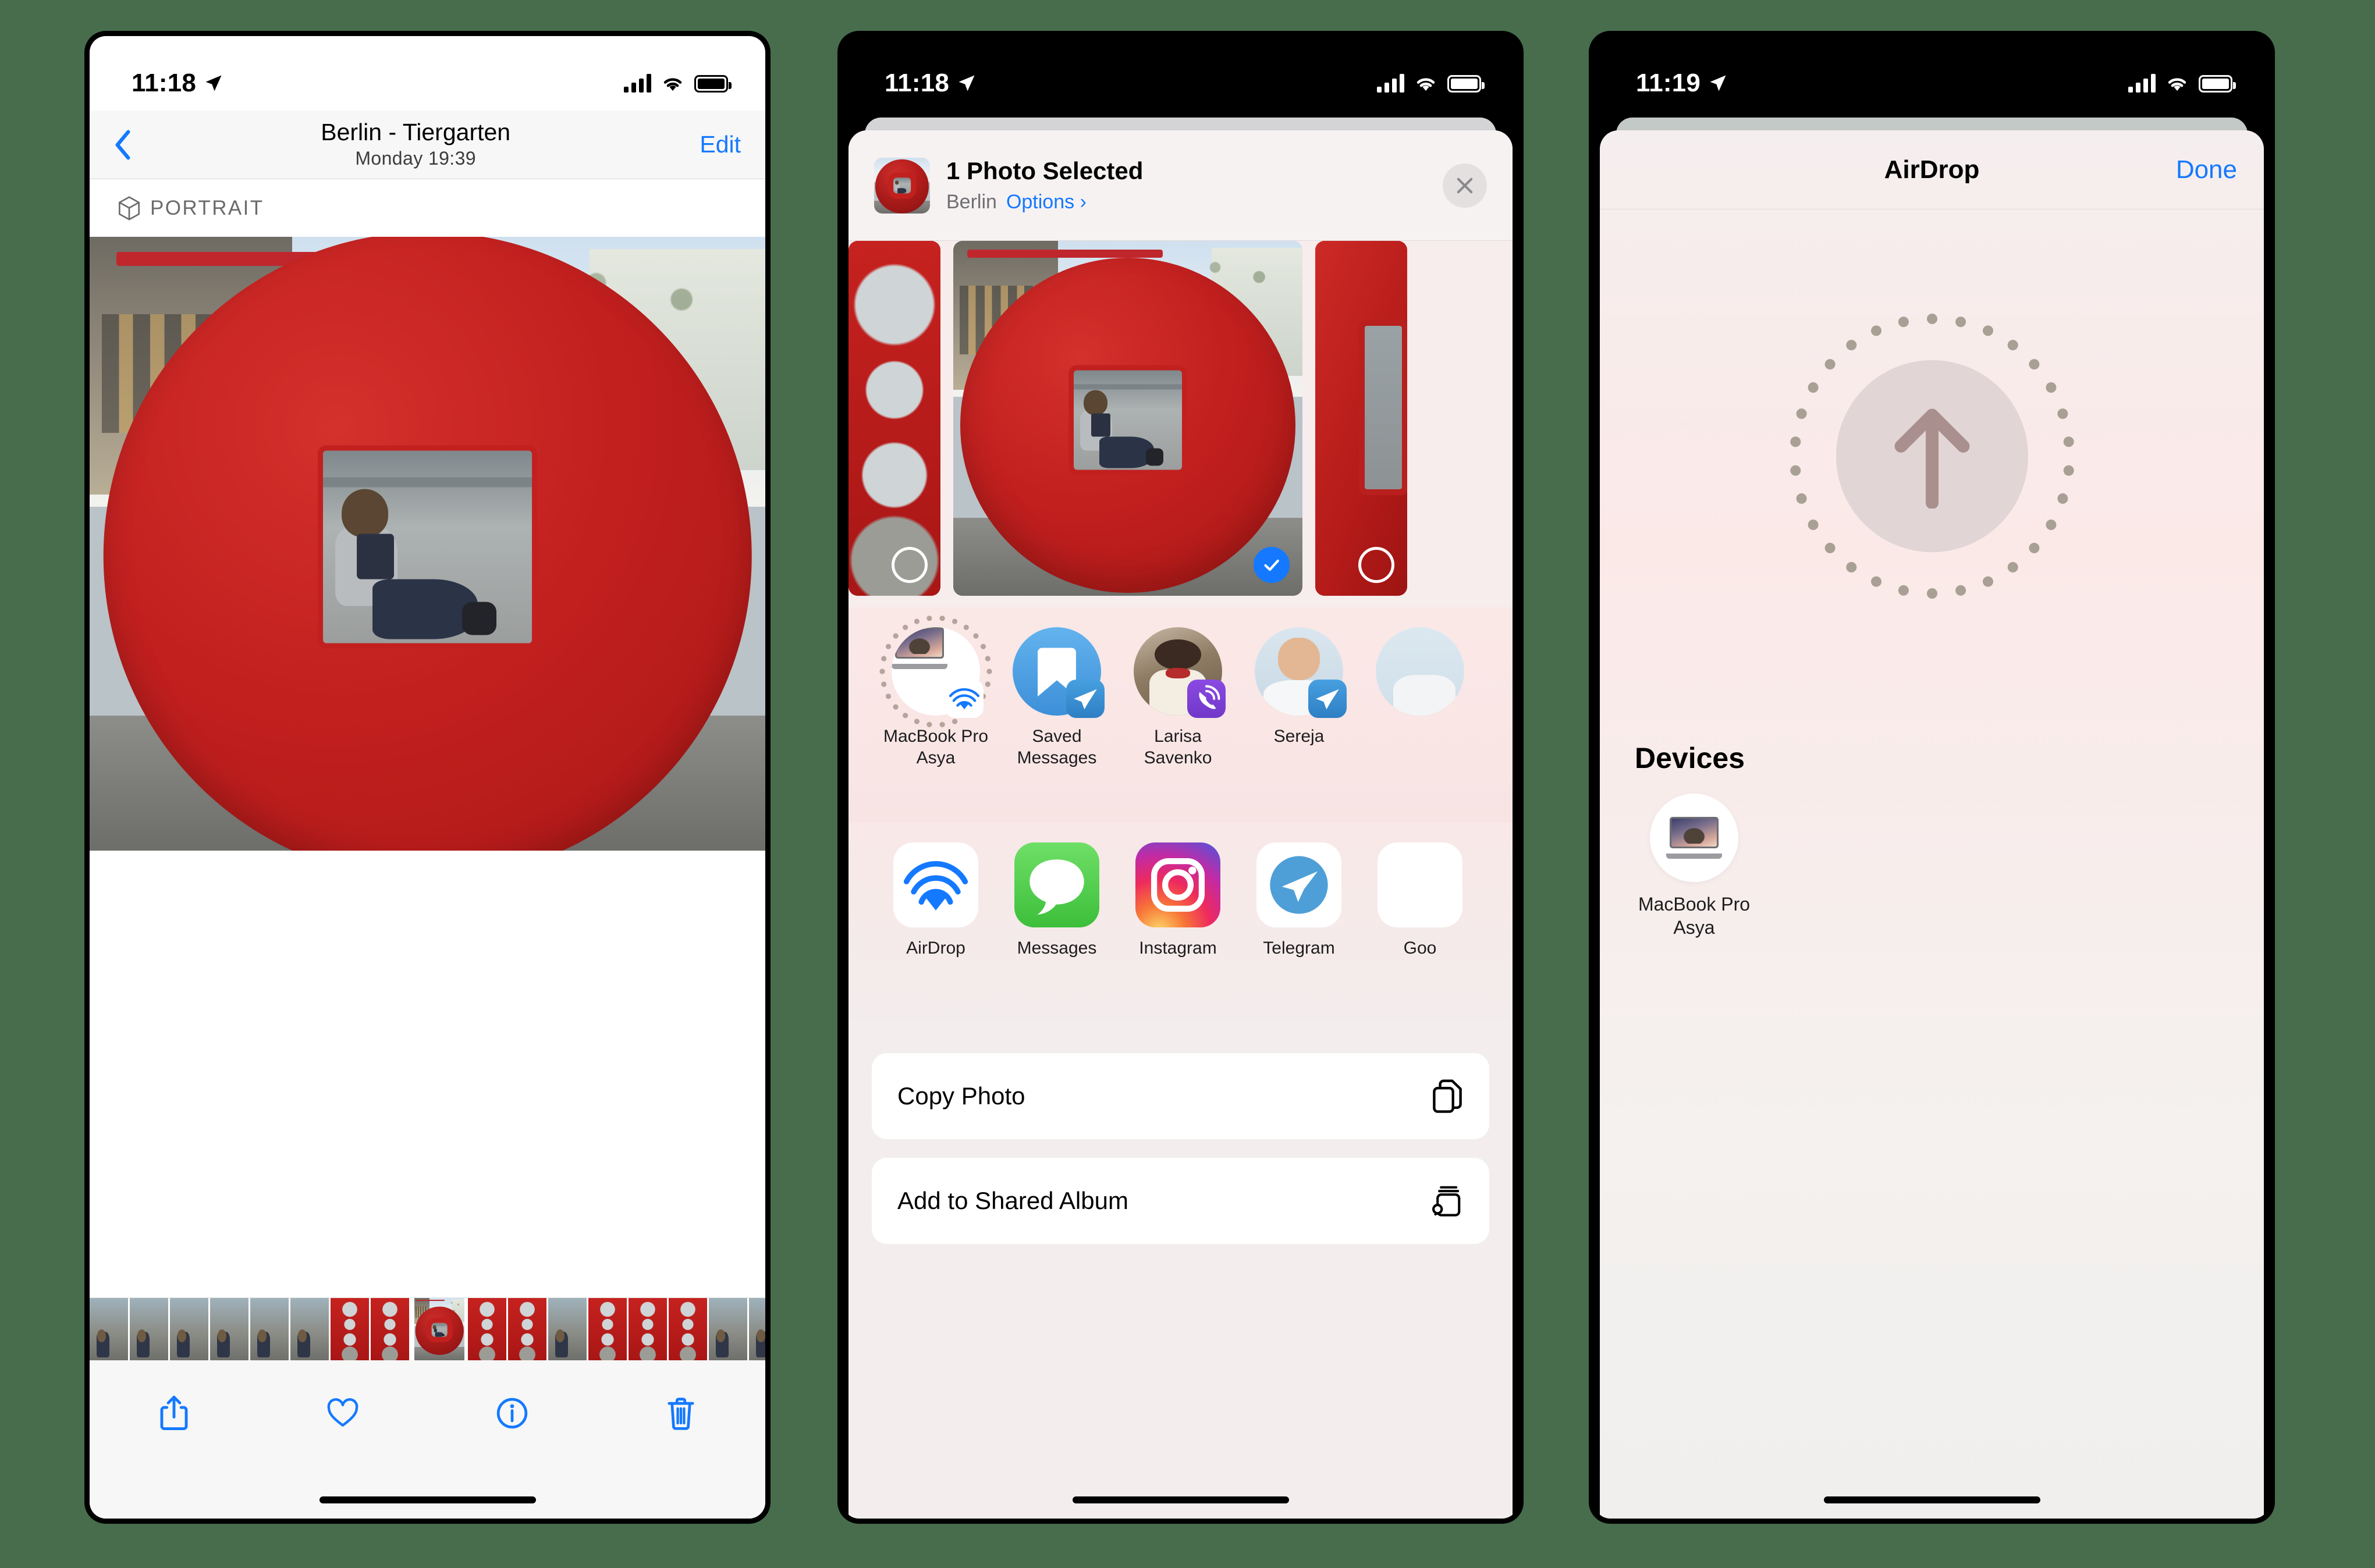 This screenshot has width=2375, height=1568. What do you see at coordinates (1181, 1201) in the screenshot?
I see `action-row-add-to-shared-album: Add to Shared Album` at bounding box center [1181, 1201].